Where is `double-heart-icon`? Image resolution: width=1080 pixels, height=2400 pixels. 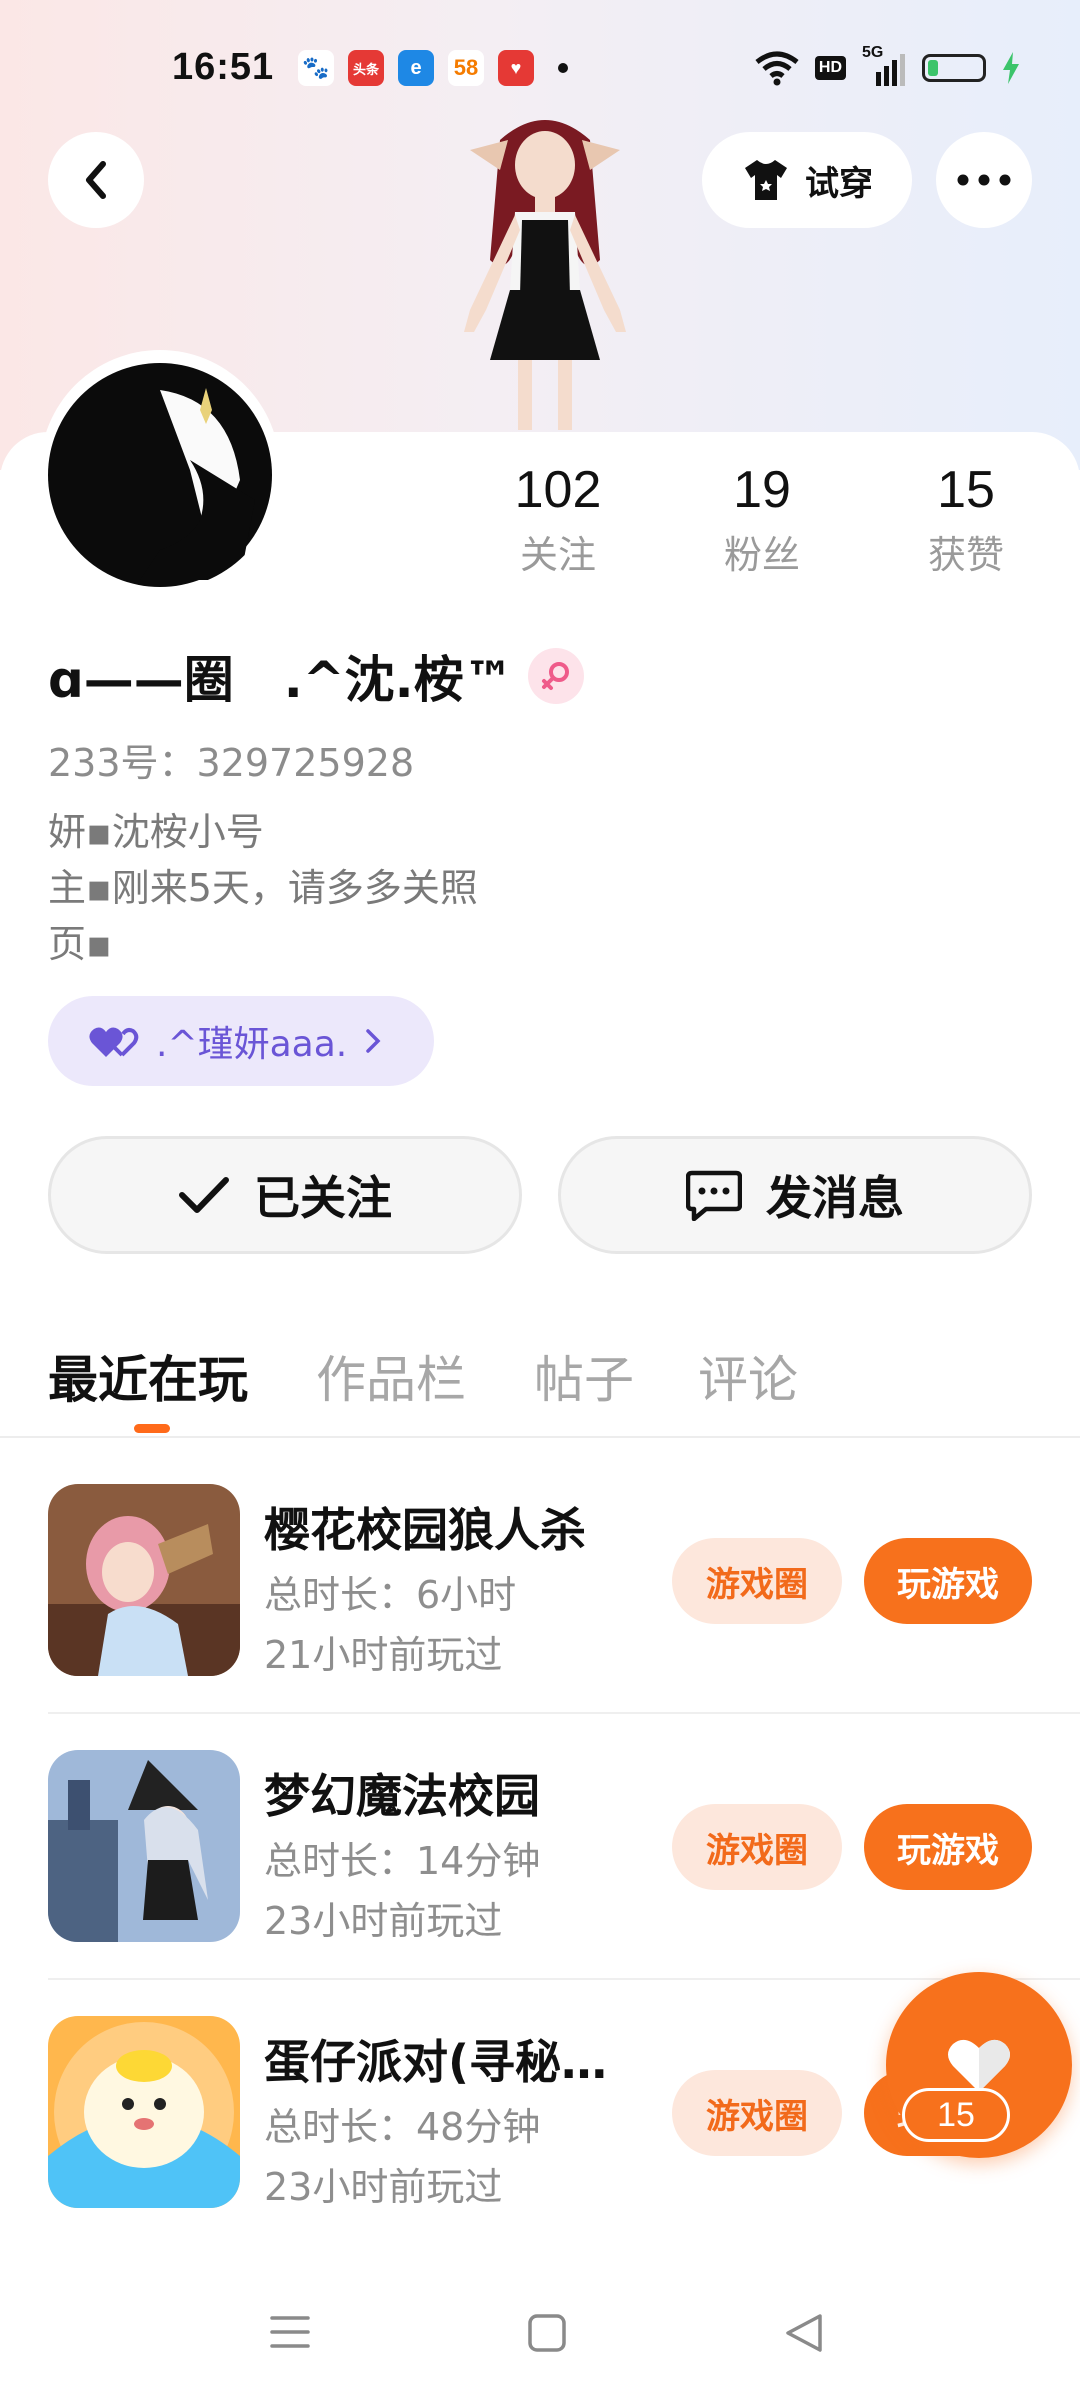
double-heart-icon is located at coordinates (114, 1042).